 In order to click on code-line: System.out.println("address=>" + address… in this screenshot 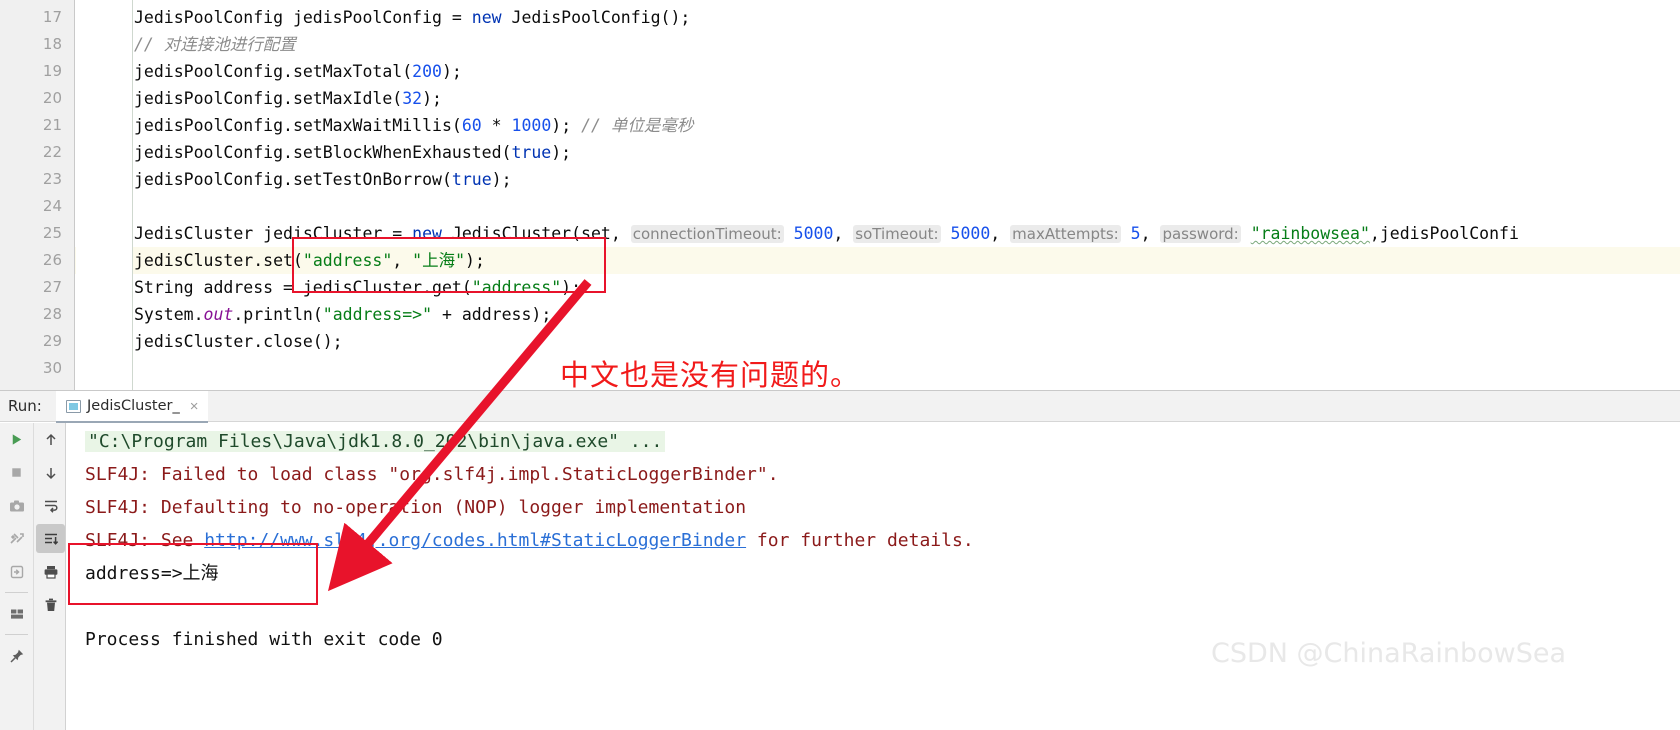, I will do `click(342, 314)`.